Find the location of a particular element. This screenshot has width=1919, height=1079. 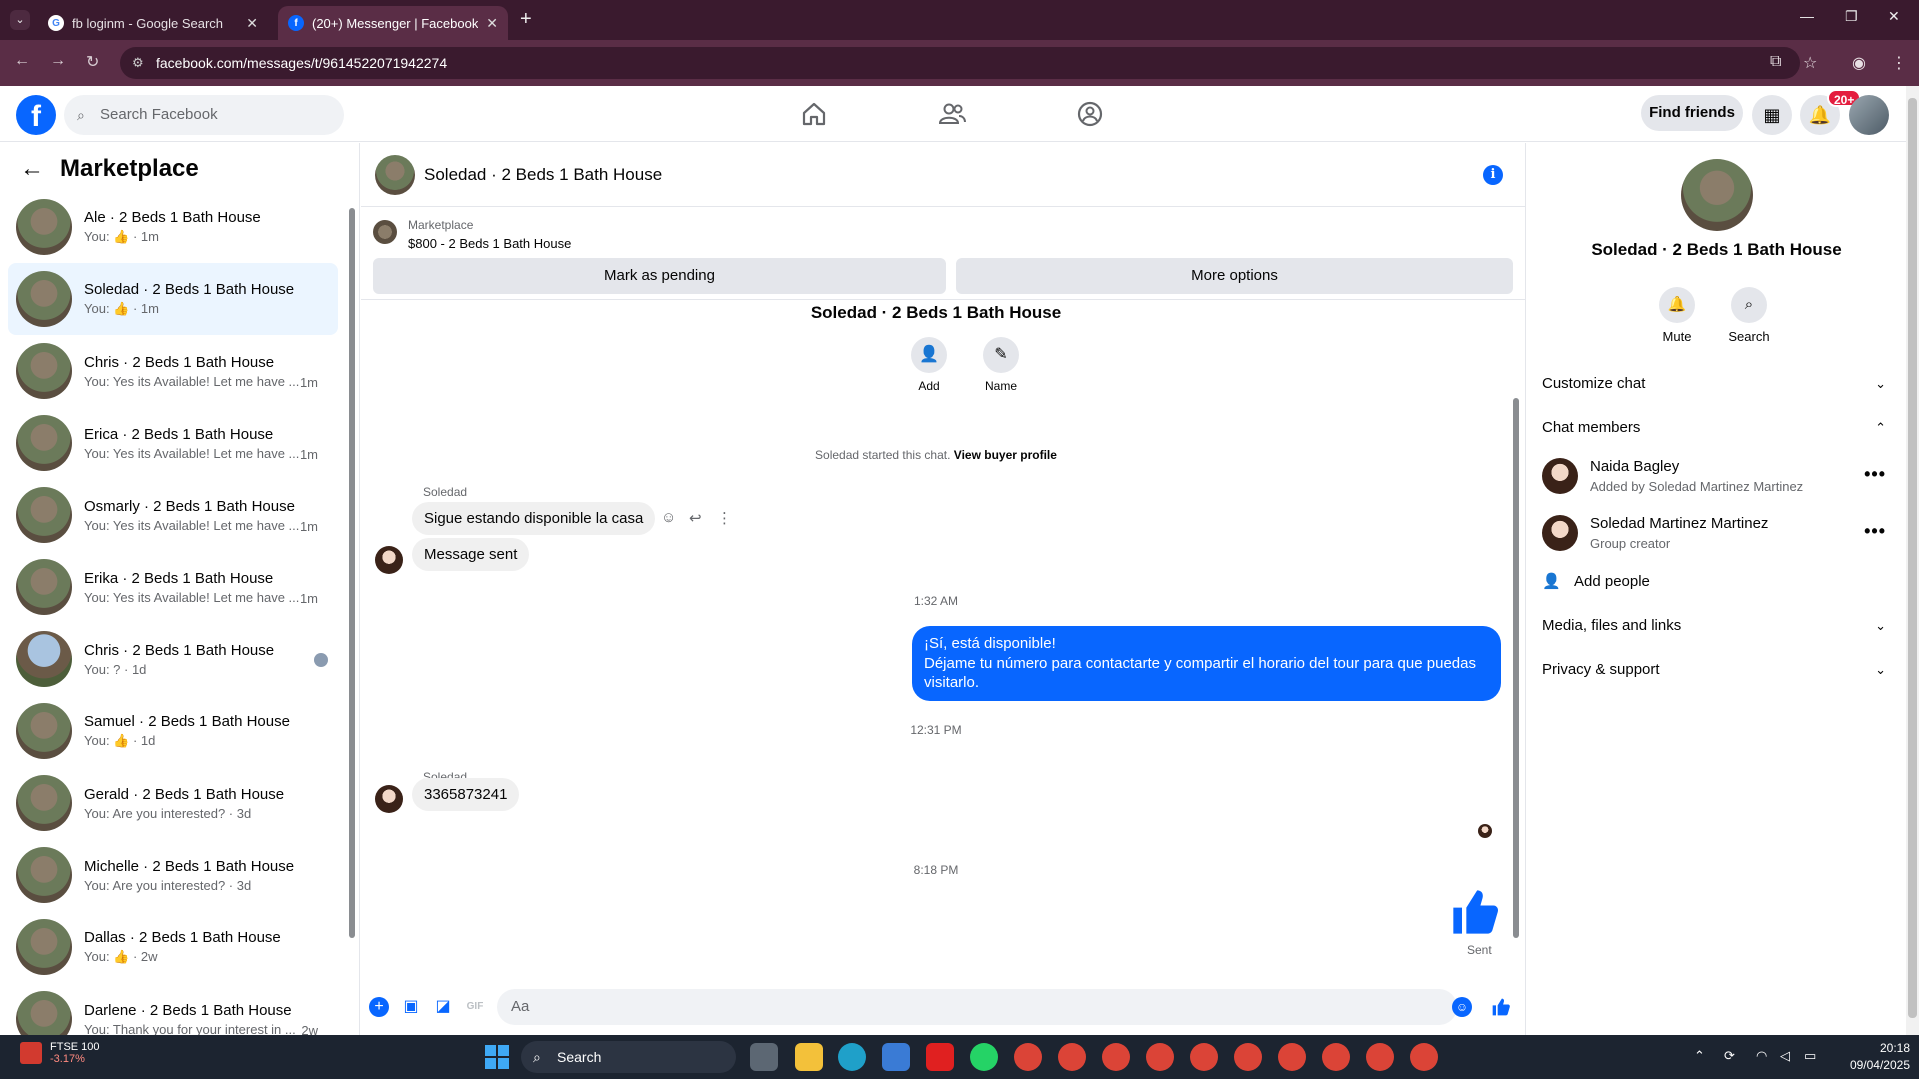

add-person-icon: 👤 is located at coordinates (929, 355).